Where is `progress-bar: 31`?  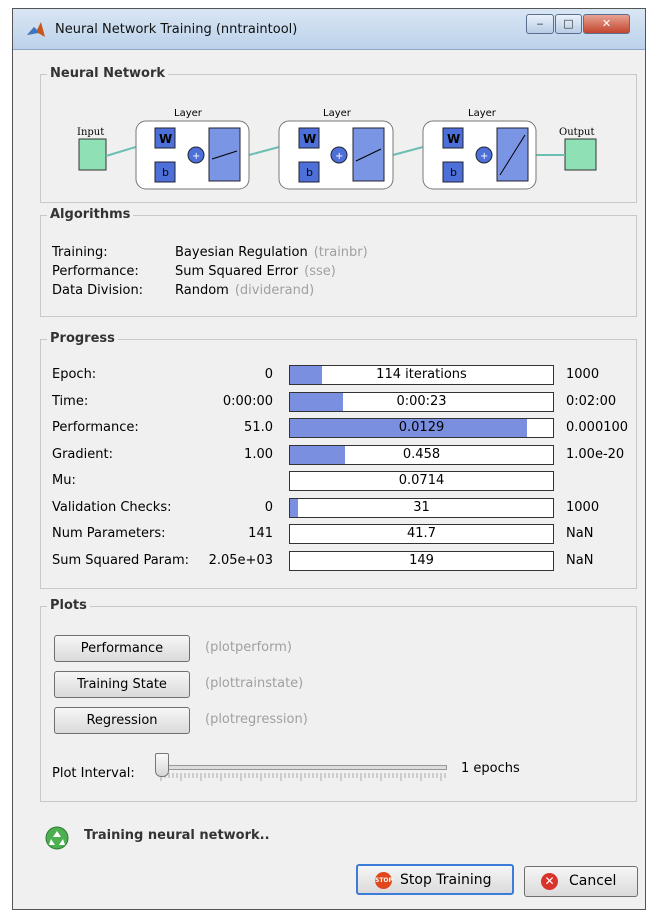
progress-bar: 31 is located at coordinates (421, 507).